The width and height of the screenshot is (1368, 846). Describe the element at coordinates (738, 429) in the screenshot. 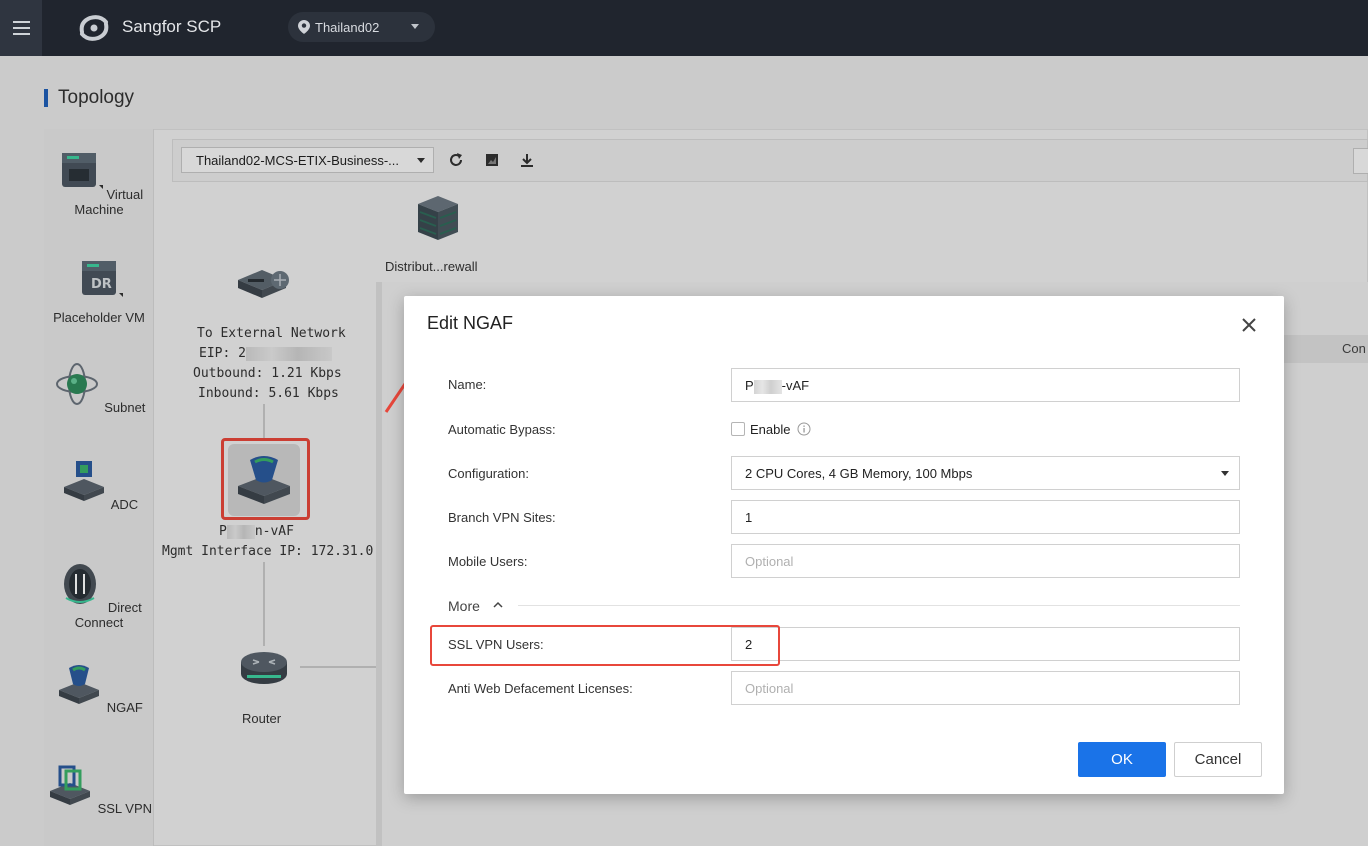

I see `automatic-bypass-checkbox` at that location.